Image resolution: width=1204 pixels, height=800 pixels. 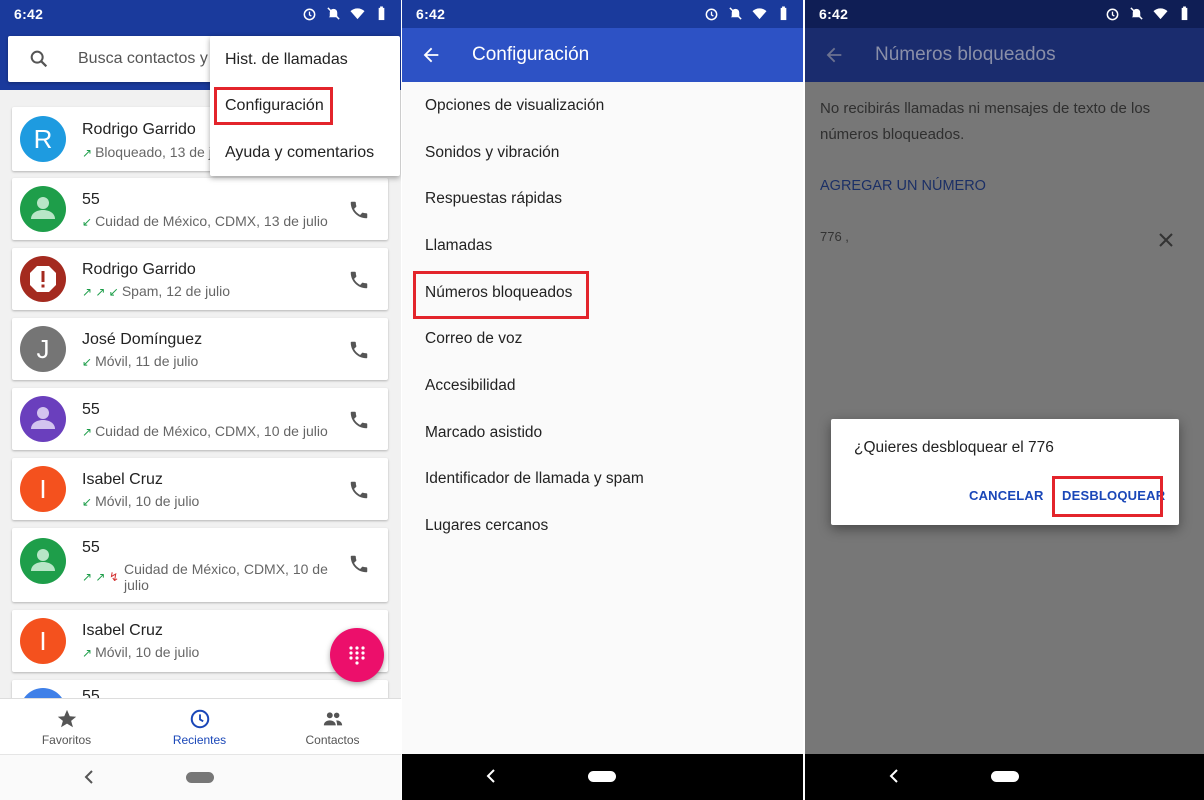 I want to click on settings-item-nearby-places: Lugares cercanos, so click(x=486, y=526).